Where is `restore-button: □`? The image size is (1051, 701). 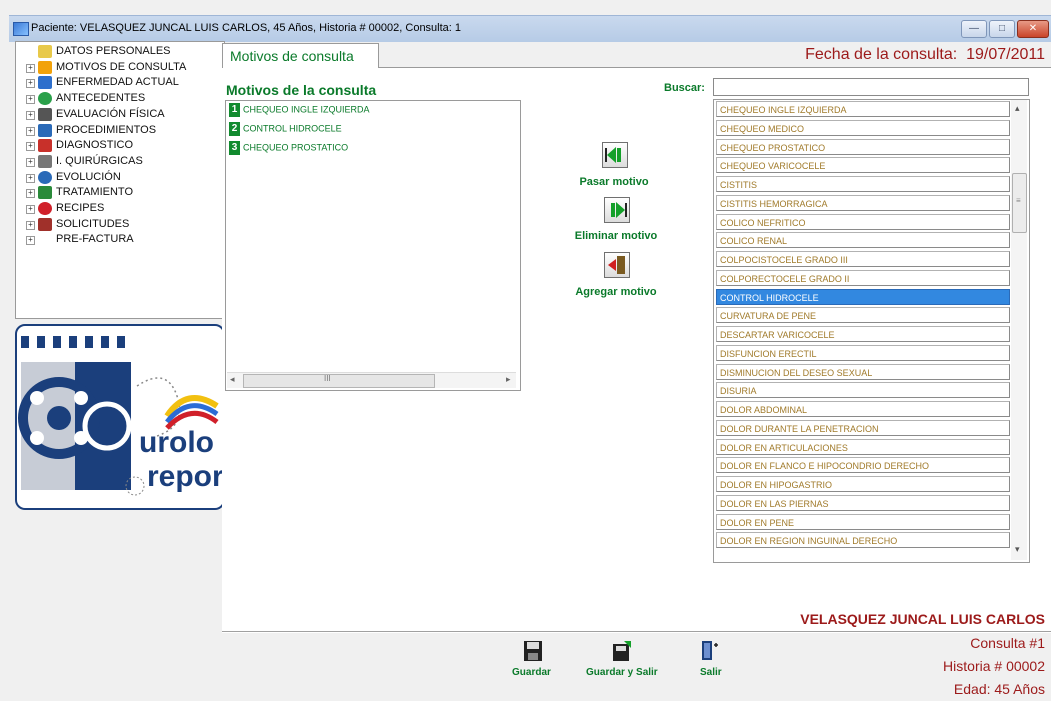
restore-button: □ is located at coordinates (1002, 29).